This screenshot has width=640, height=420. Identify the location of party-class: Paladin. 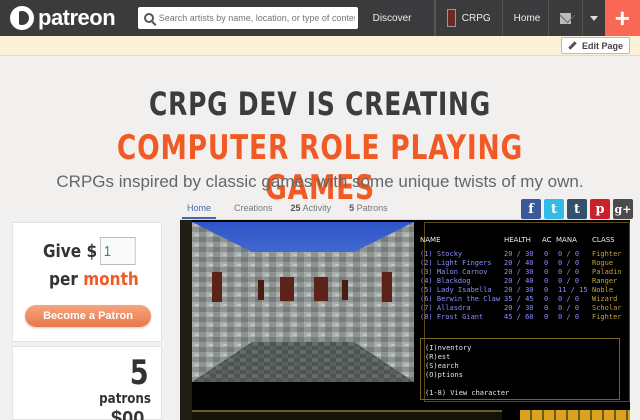
(607, 272).